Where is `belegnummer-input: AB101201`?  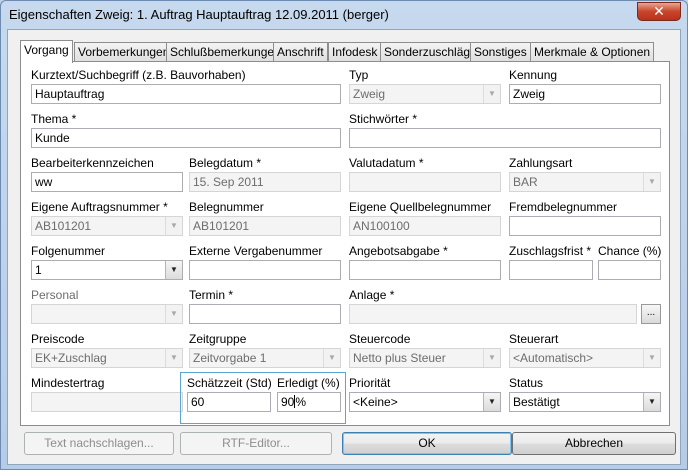
belegnummer-input: AB101201 is located at coordinates (265, 226).